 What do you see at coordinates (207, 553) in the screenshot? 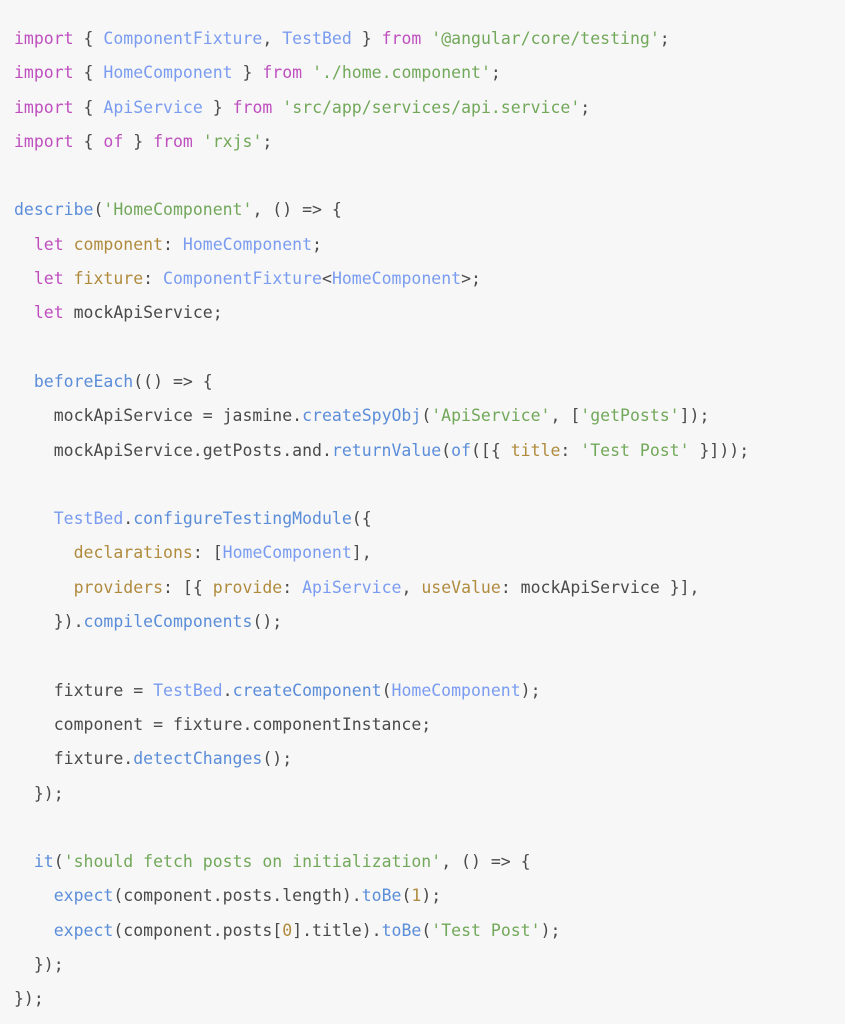
I see `code-token-pl: : [` at bounding box center [207, 553].